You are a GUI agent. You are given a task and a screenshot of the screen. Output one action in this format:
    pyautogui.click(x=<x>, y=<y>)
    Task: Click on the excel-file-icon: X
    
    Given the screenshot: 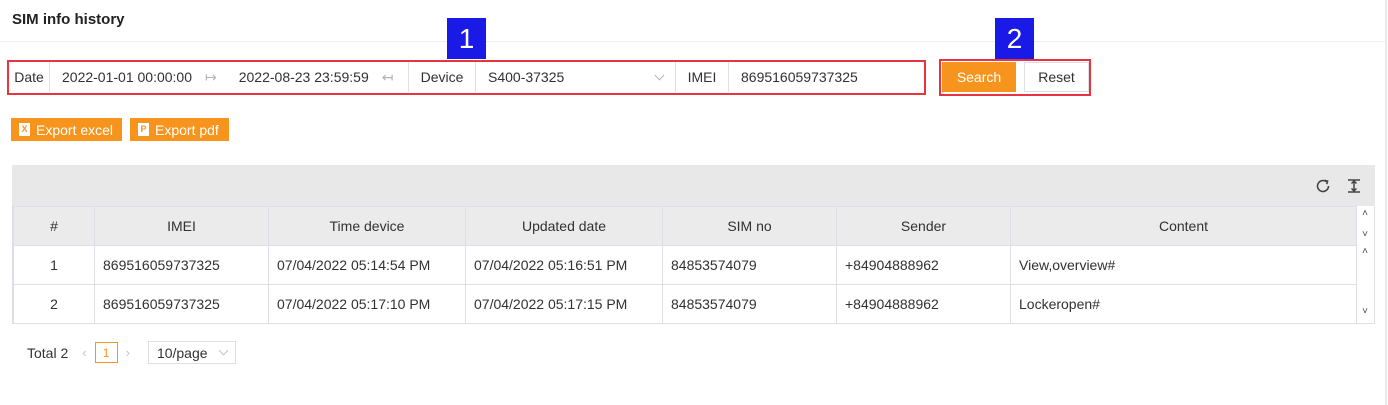 What is the action you would take?
    pyautogui.click(x=24, y=129)
    